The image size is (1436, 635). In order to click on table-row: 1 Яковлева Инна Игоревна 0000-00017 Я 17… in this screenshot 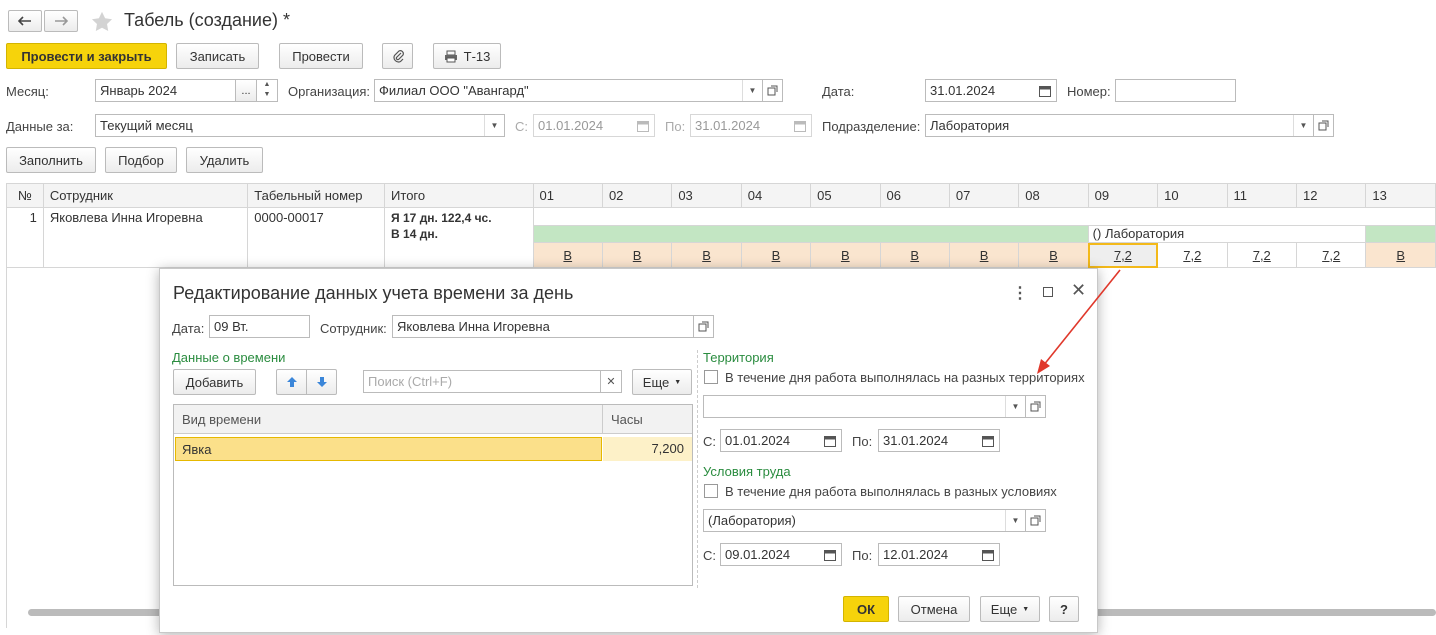, I will do `click(721, 237)`.